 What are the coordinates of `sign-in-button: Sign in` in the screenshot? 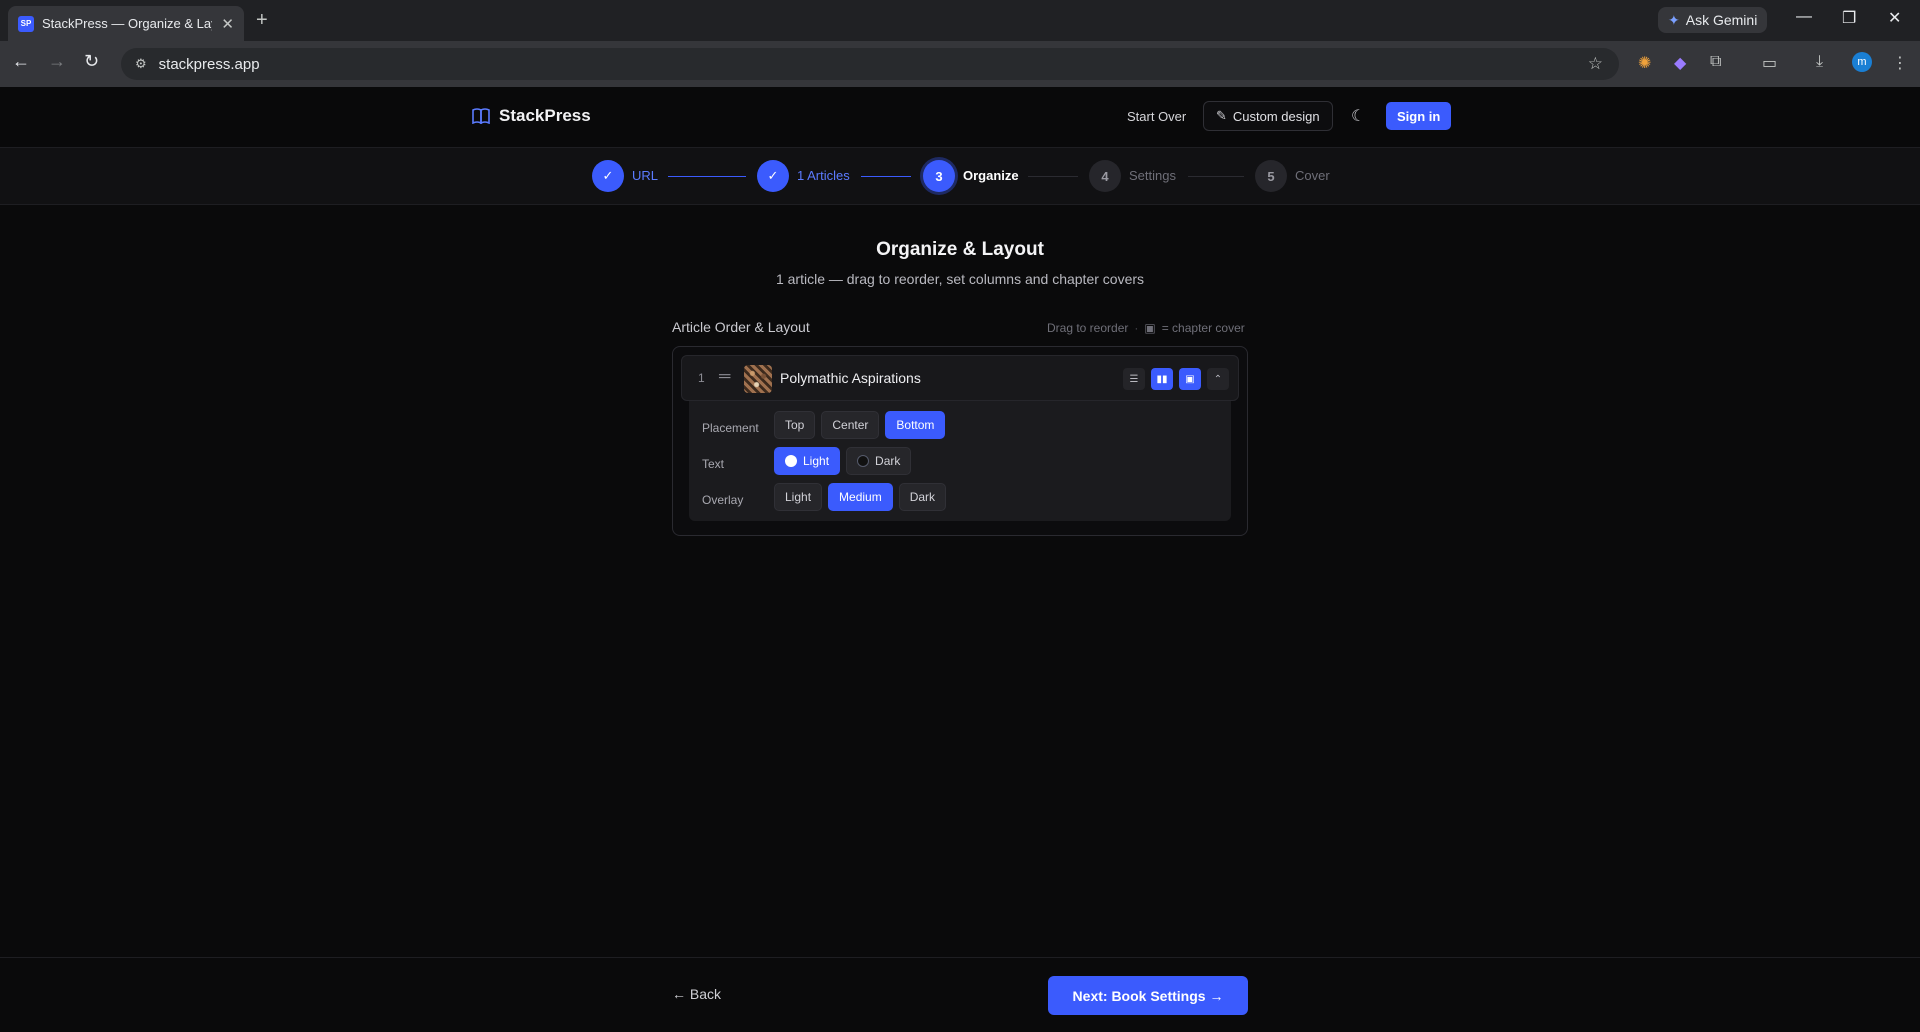 It's located at (1419, 116).